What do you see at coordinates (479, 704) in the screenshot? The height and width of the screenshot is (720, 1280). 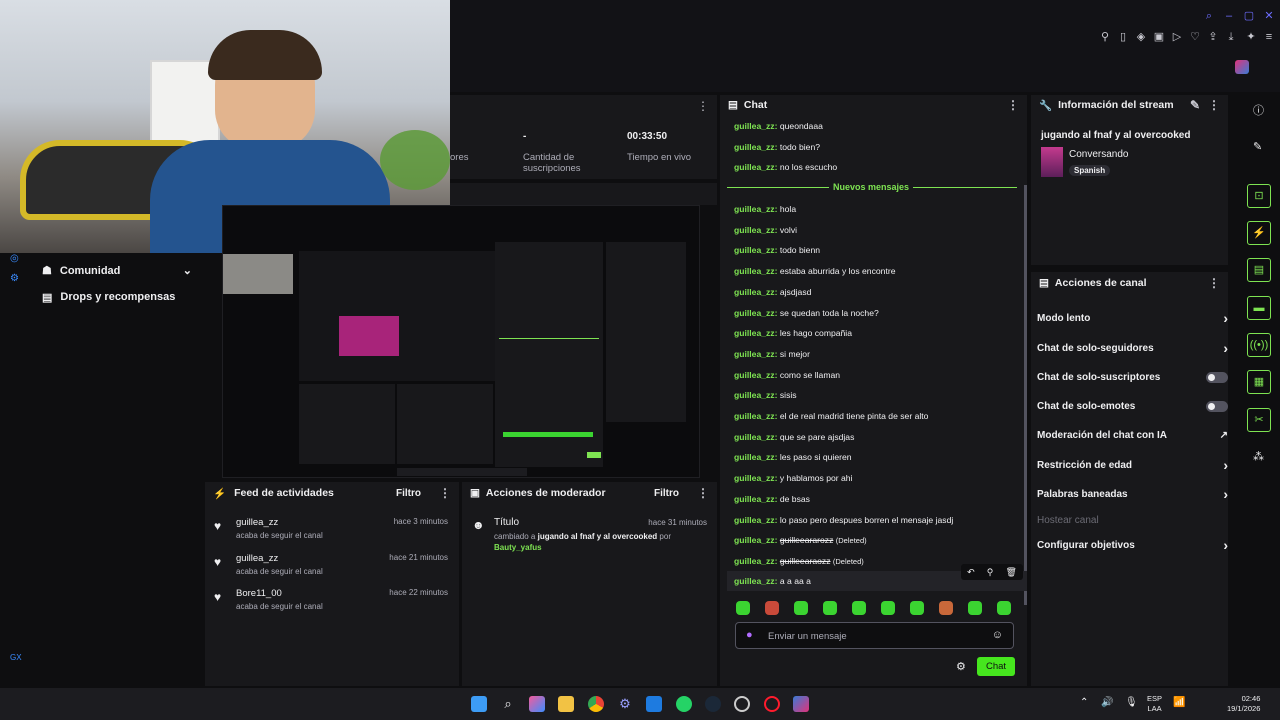 I see `start-icon` at bounding box center [479, 704].